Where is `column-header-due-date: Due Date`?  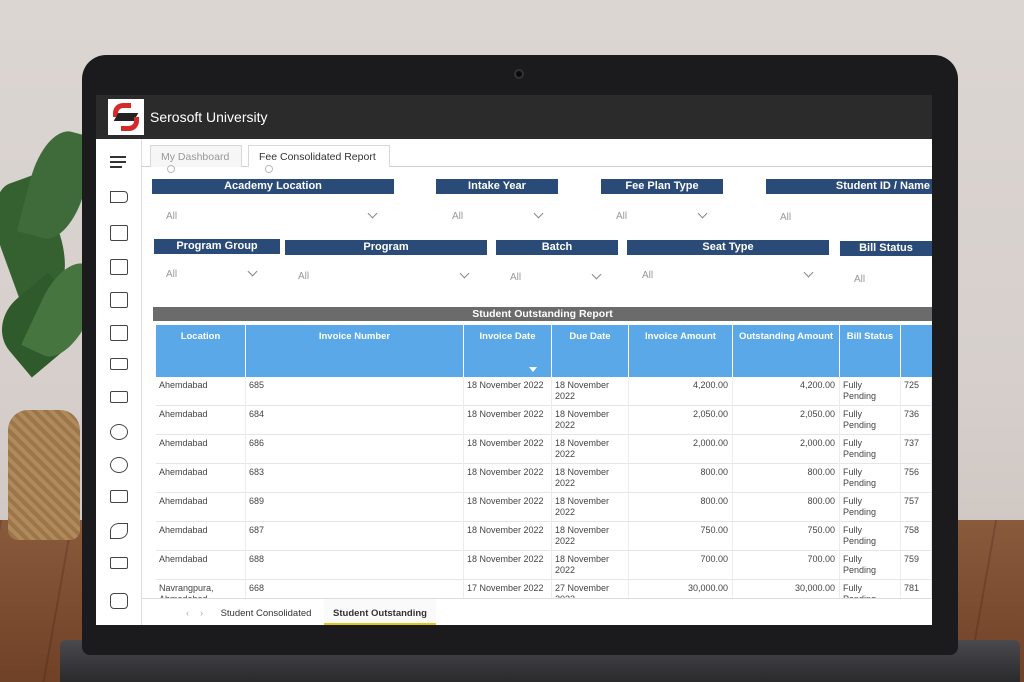 column-header-due-date: Due Date is located at coordinates (590, 351).